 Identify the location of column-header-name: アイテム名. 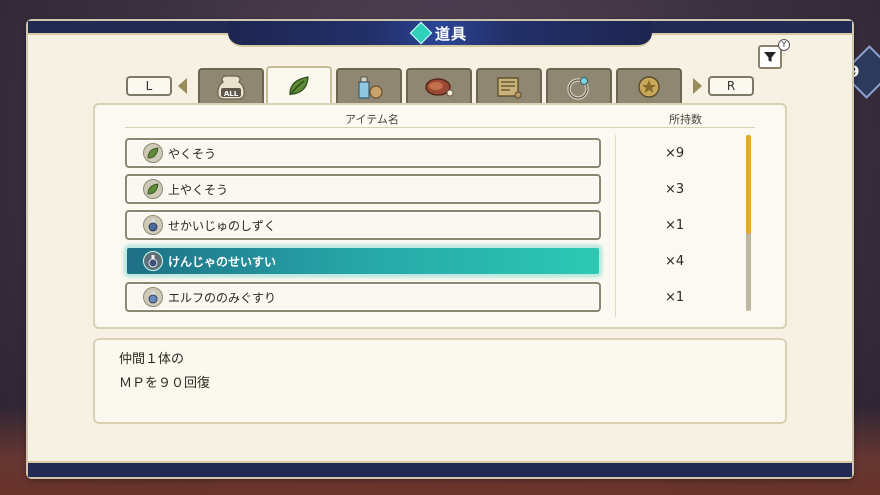
(372, 119).